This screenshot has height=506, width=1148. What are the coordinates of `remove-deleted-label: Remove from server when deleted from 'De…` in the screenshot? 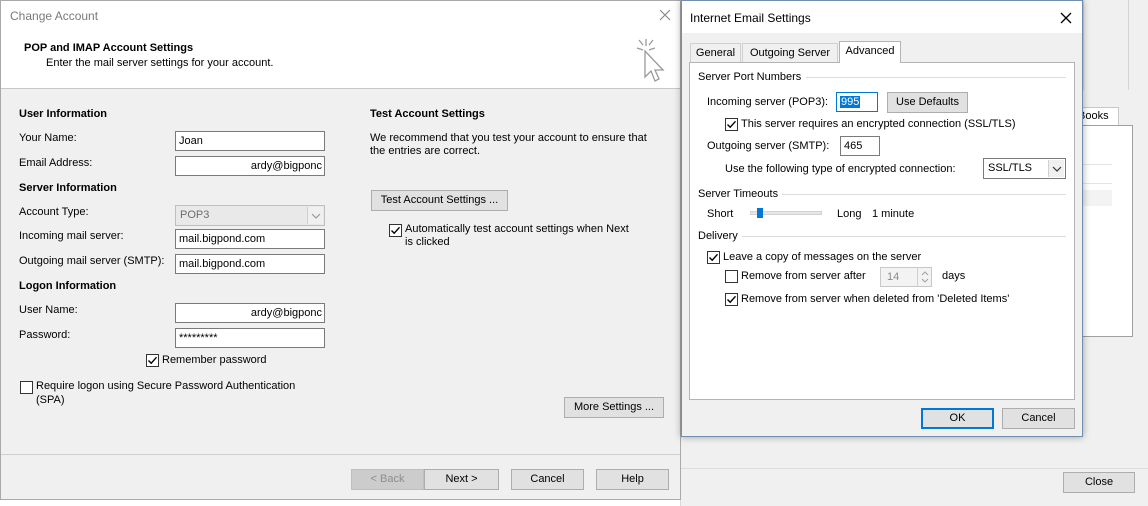 It's located at (875, 299).